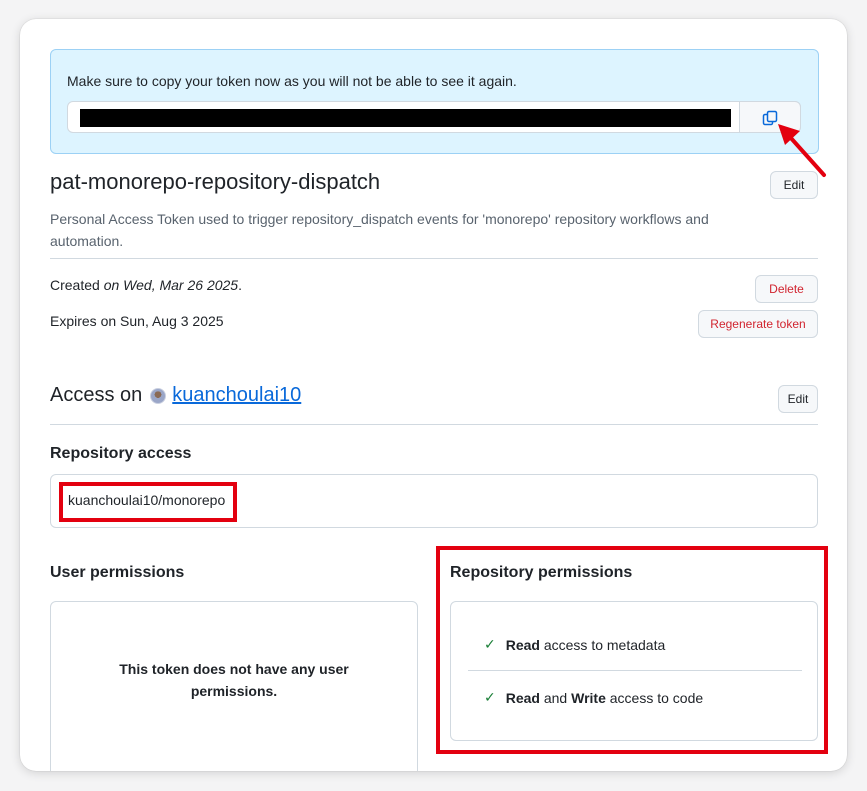  What do you see at coordinates (632, 650) in the screenshot?
I see `annotation-box-permissions` at bounding box center [632, 650].